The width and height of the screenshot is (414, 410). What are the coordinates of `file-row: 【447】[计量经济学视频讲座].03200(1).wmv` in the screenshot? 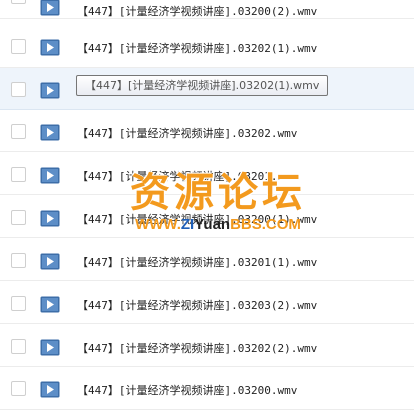 It's located at (207, 217).